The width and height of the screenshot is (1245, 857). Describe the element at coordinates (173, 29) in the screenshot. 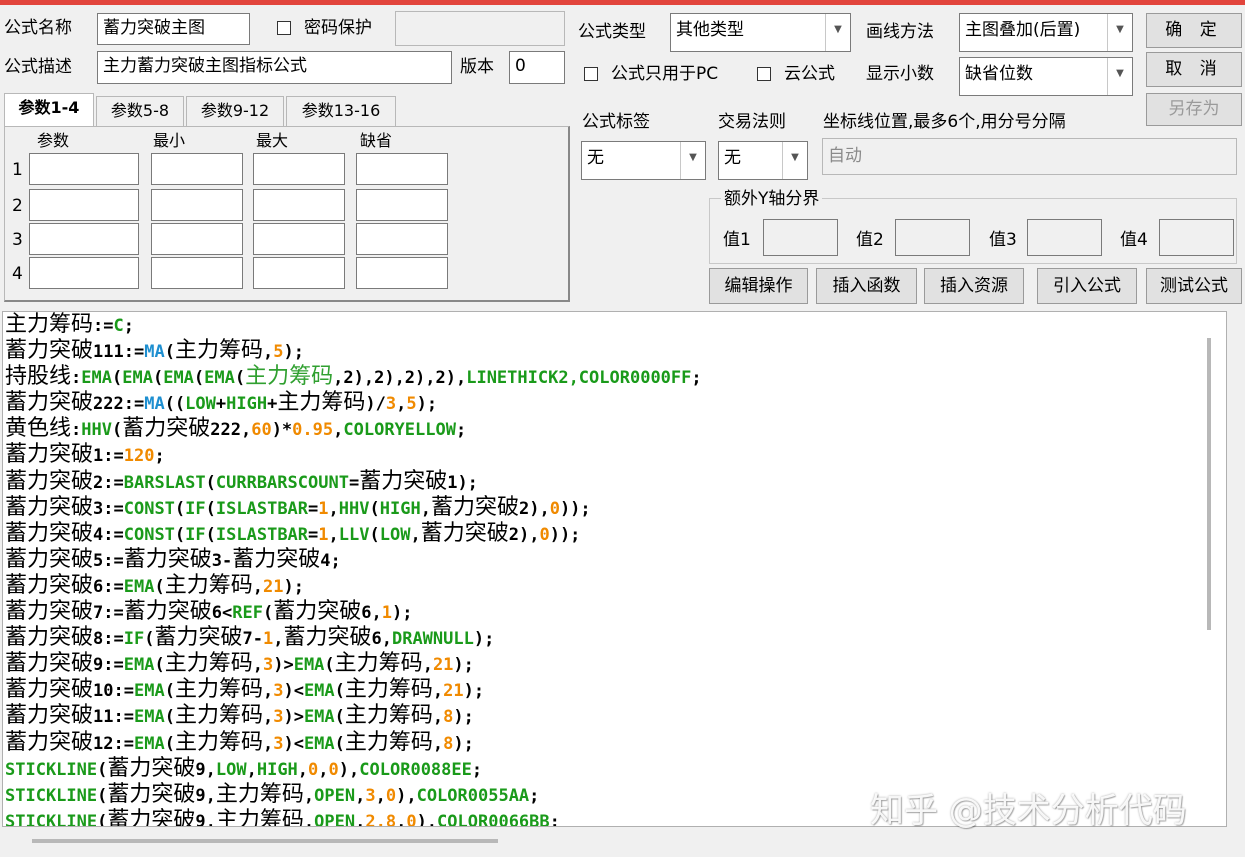

I see `formula-name-input: 蓄力突破主图` at that location.